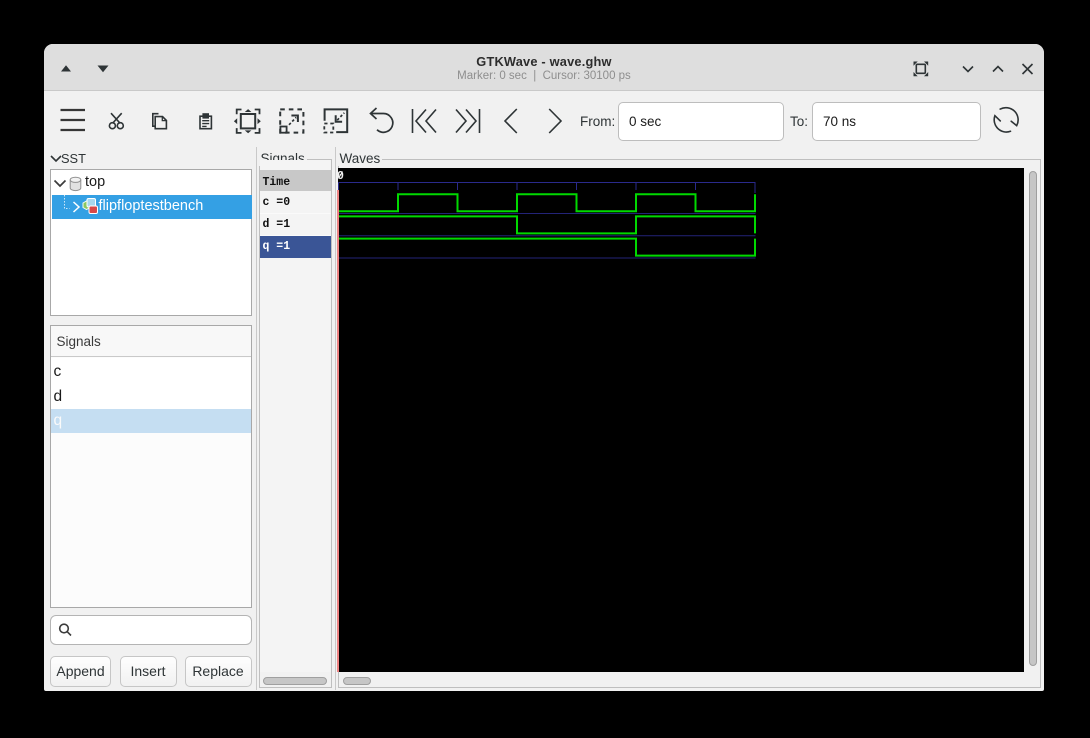  What do you see at coordinates (341, 176) in the screenshot?
I see `svg-text: 0` at bounding box center [341, 176].